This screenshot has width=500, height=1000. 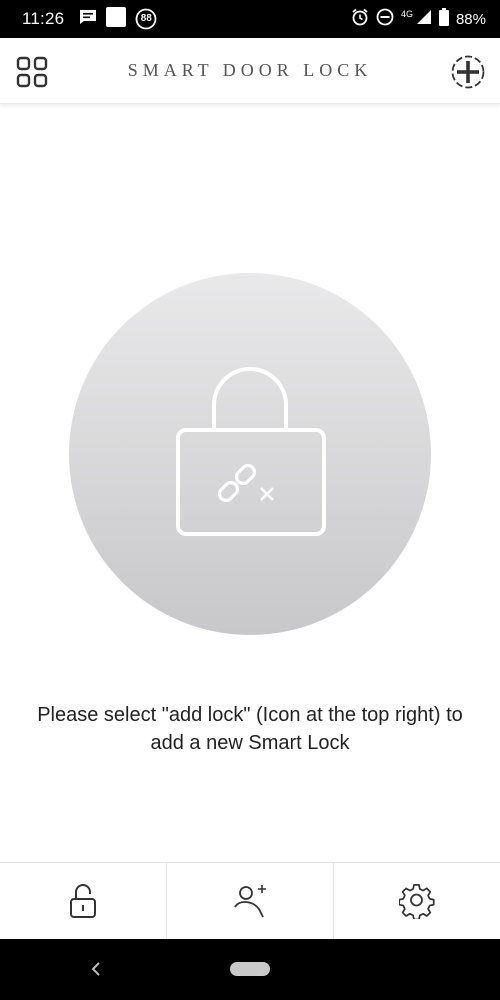 I want to click on padlock-icon, so click(x=83, y=901).